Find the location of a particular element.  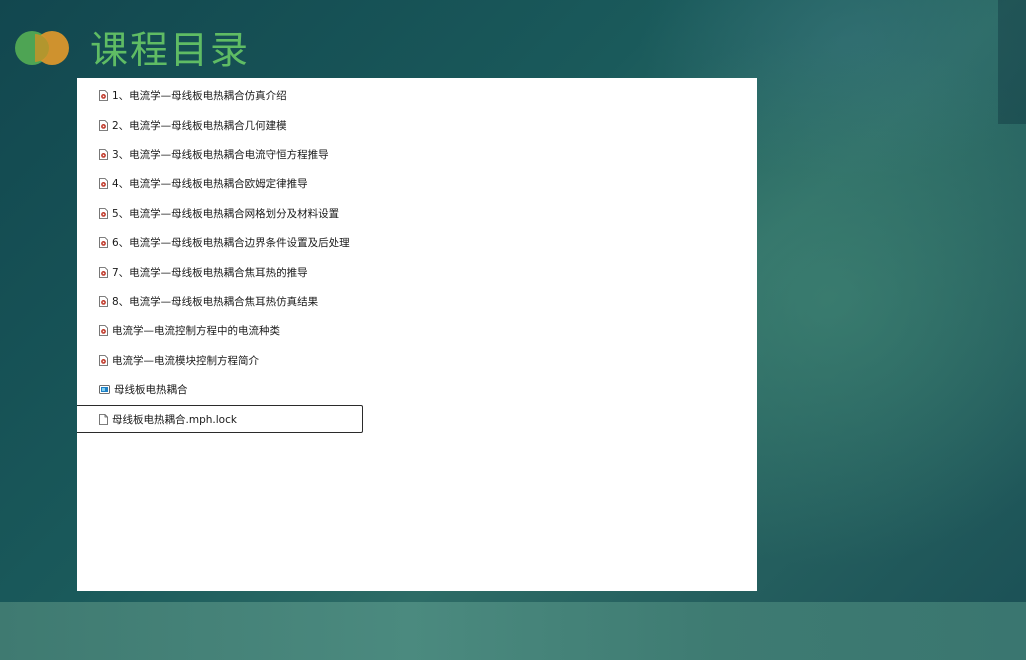

file-name: 7、电流学—母线板电热耦合焦耳热的推导 is located at coordinates (210, 272).